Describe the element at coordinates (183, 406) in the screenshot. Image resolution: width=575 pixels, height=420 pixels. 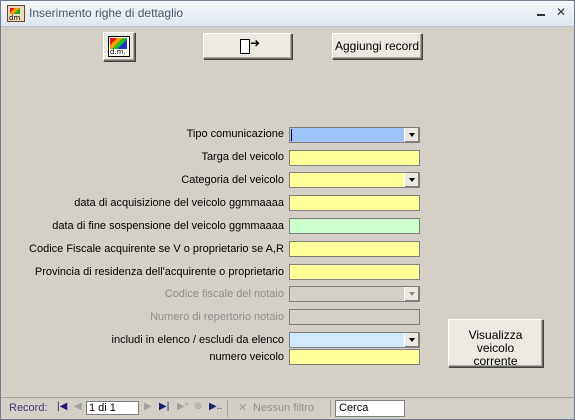
I see `new-record-icon: ▶*` at that location.